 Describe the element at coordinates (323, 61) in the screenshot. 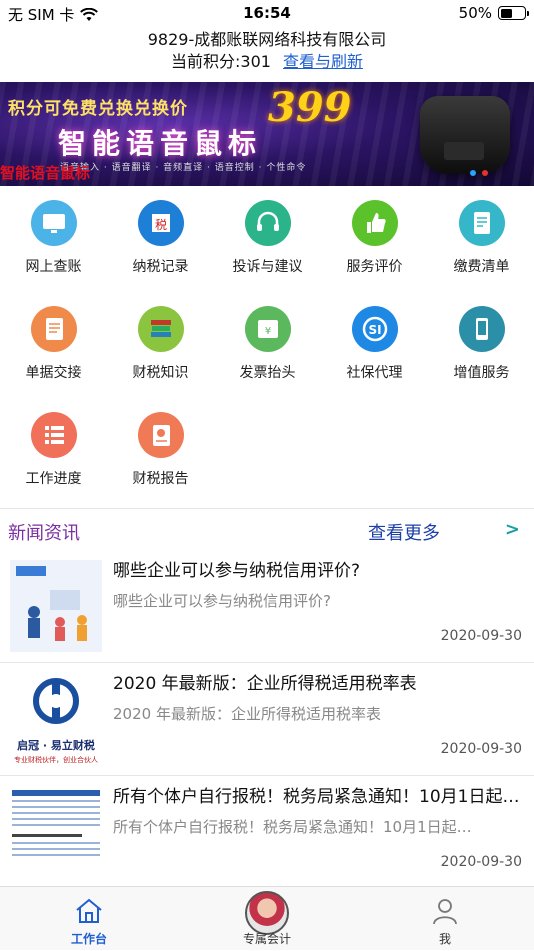

I see `refresh-link: 查看与刷新` at that location.